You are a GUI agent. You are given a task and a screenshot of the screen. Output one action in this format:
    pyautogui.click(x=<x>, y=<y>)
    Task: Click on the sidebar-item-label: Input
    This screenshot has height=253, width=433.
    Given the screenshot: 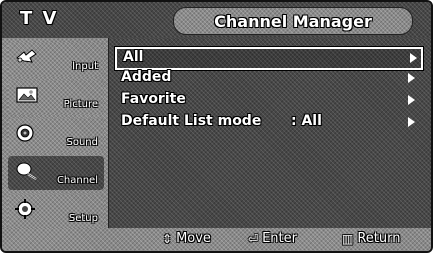 What is the action you would take?
    pyautogui.click(x=85, y=66)
    